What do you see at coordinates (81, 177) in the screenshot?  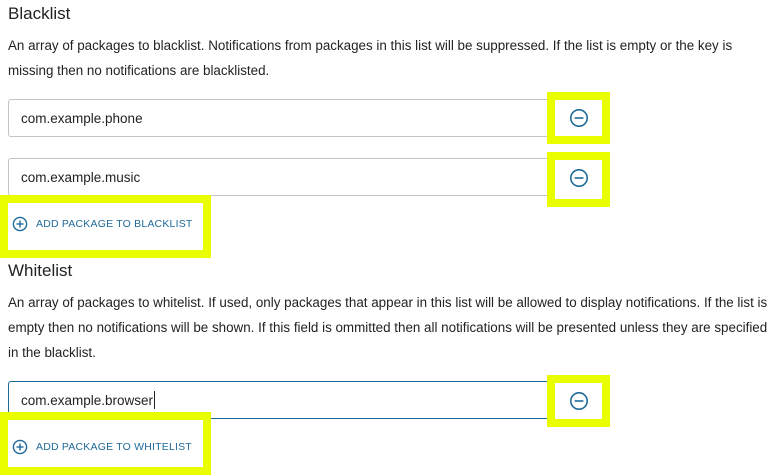 I see `blacklist-package-value: com.example.music` at bounding box center [81, 177].